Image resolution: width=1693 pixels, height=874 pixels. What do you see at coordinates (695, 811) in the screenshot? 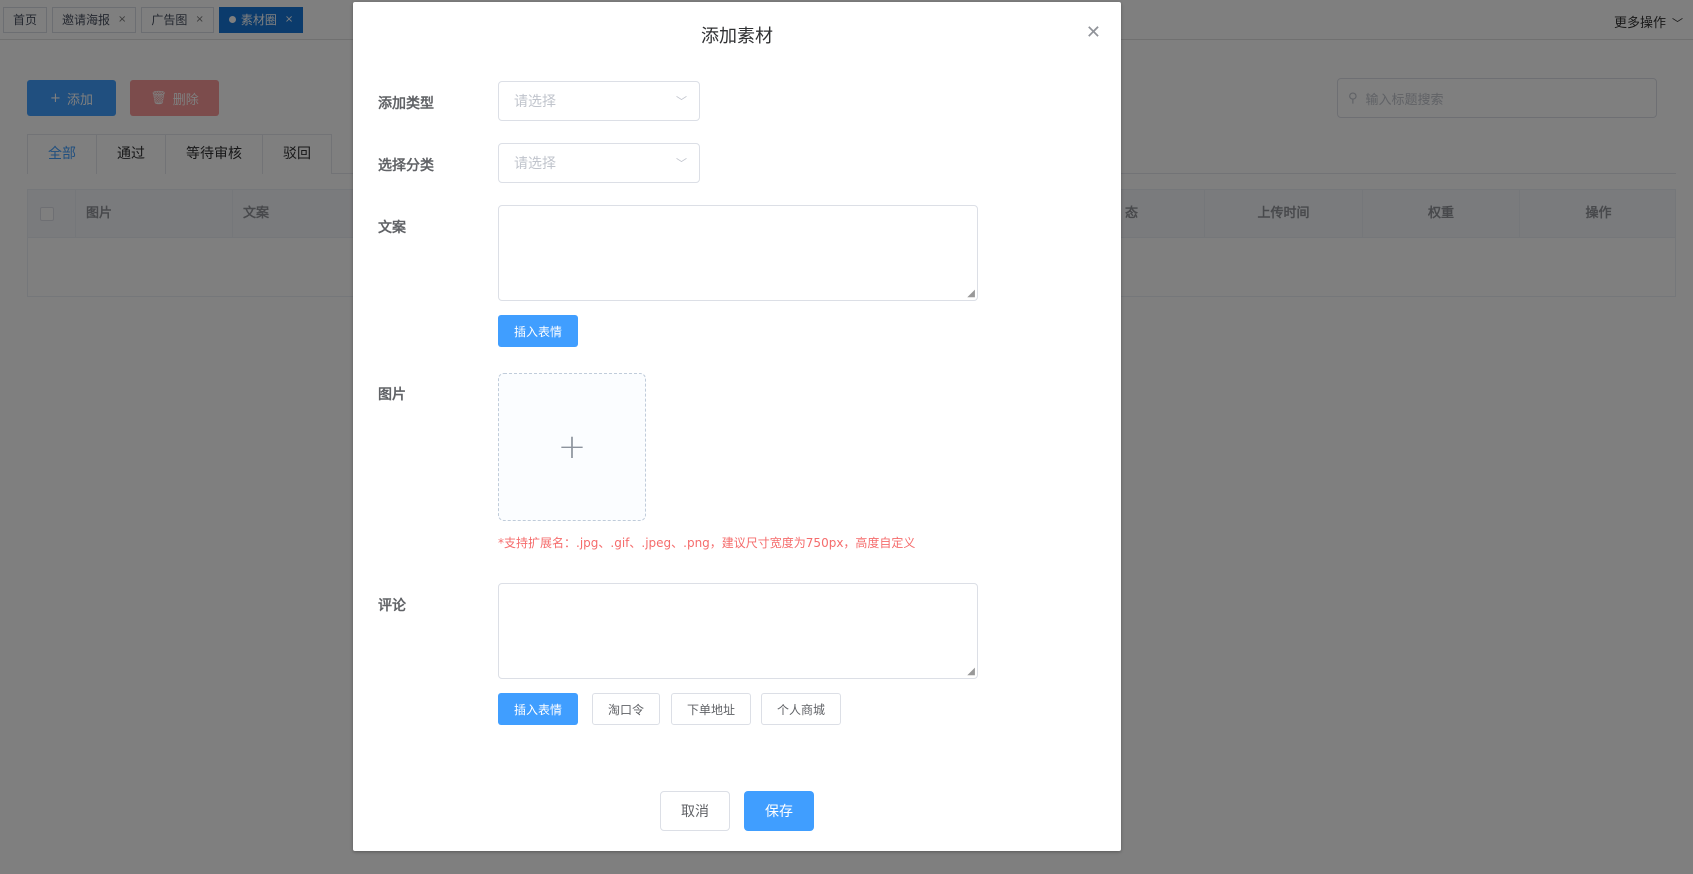
I see `cancel-button: 取消` at bounding box center [695, 811].